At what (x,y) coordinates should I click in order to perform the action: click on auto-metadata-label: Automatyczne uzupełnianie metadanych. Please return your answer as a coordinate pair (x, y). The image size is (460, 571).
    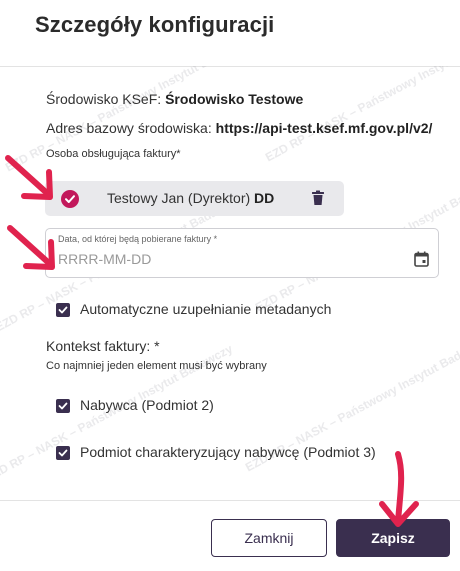
    Looking at the image, I should click on (206, 309).